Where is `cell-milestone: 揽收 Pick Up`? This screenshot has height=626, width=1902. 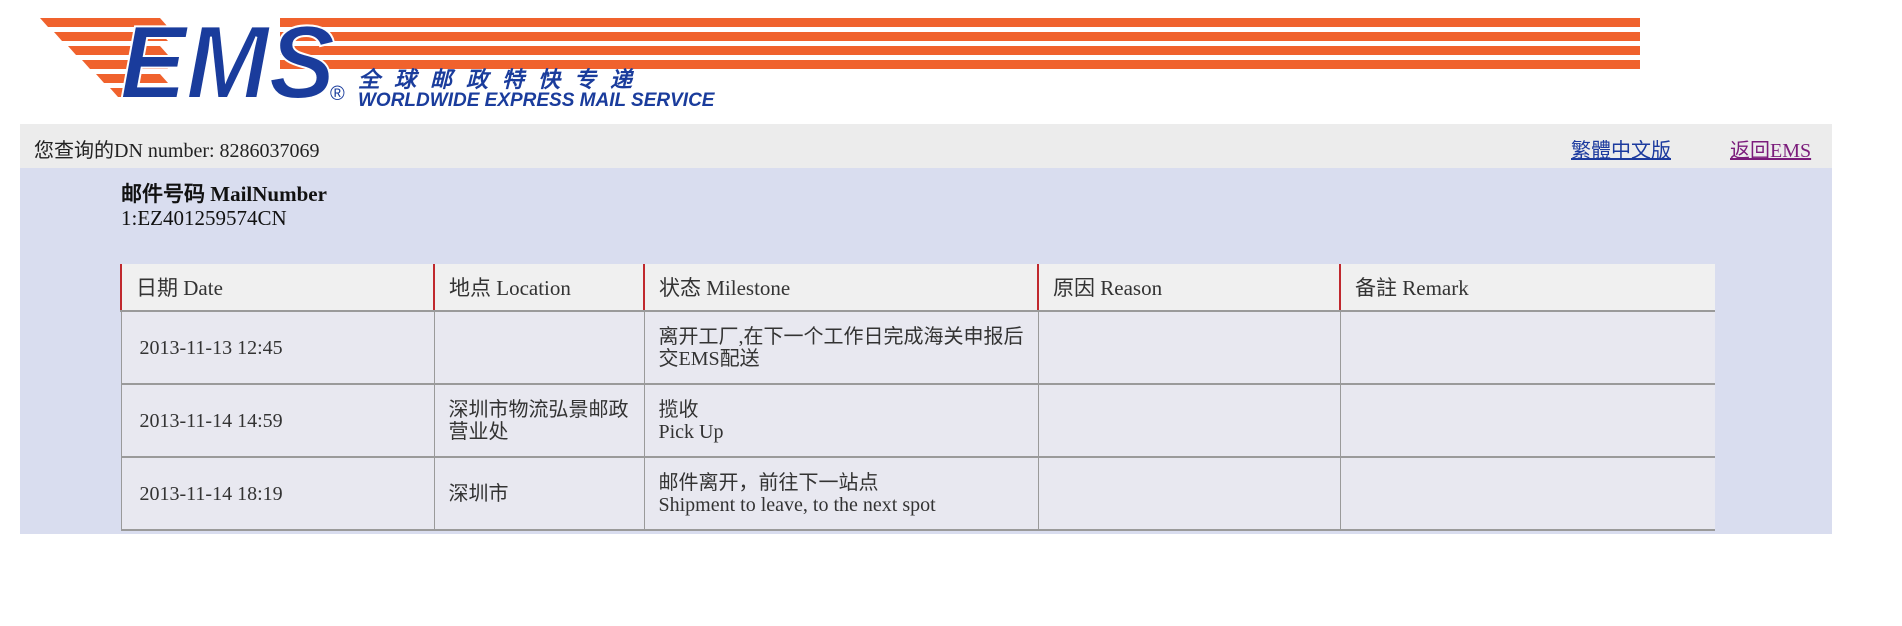 cell-milestone: 揽收 Pick Up is located at coordinates (840, 421).